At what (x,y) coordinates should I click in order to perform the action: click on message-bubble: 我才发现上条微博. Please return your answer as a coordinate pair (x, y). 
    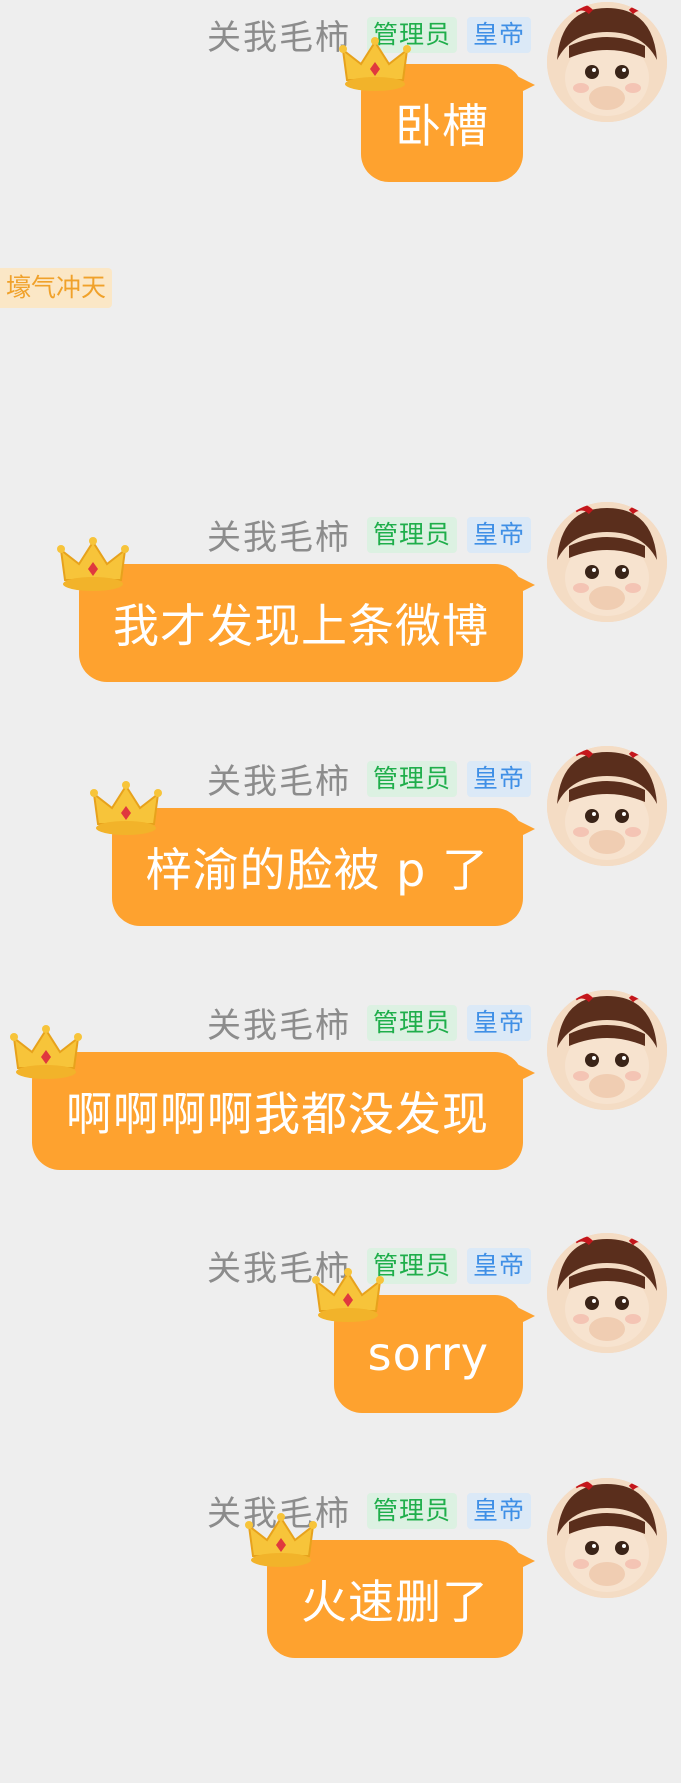
    Looking at the image, I should click on (296, 609).